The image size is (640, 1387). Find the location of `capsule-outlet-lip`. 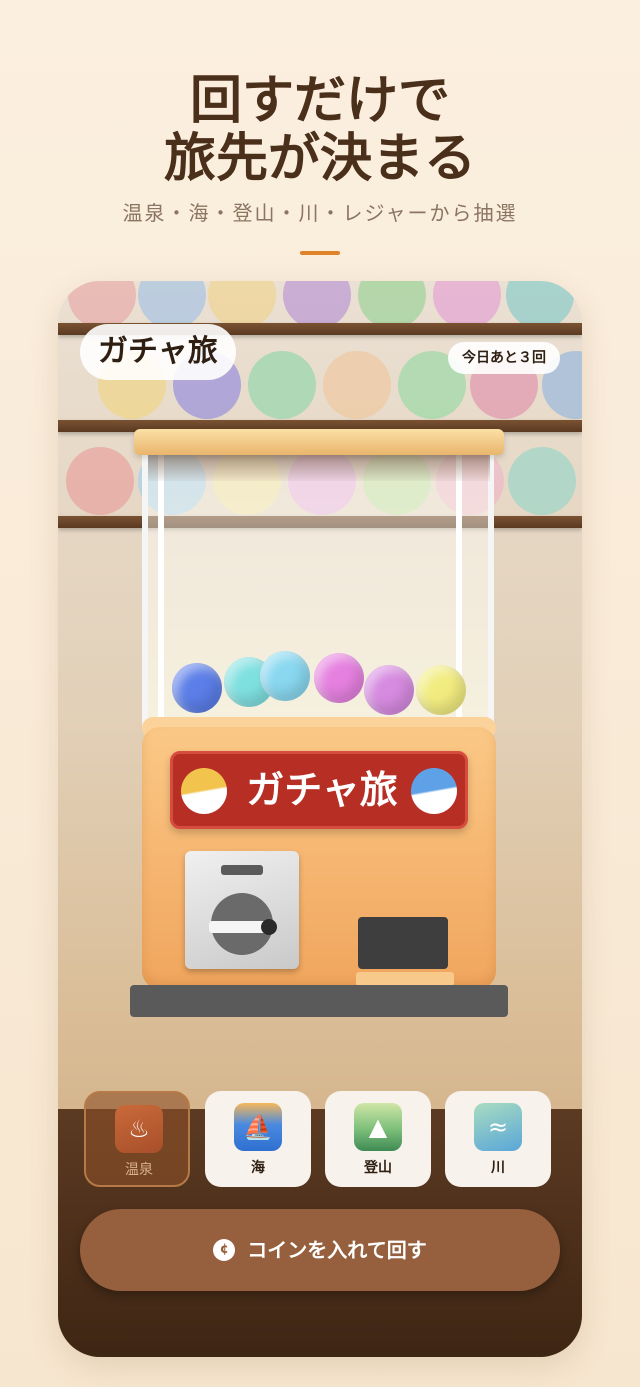

capsule-outlet-lip is located at coordinates (405, 979).